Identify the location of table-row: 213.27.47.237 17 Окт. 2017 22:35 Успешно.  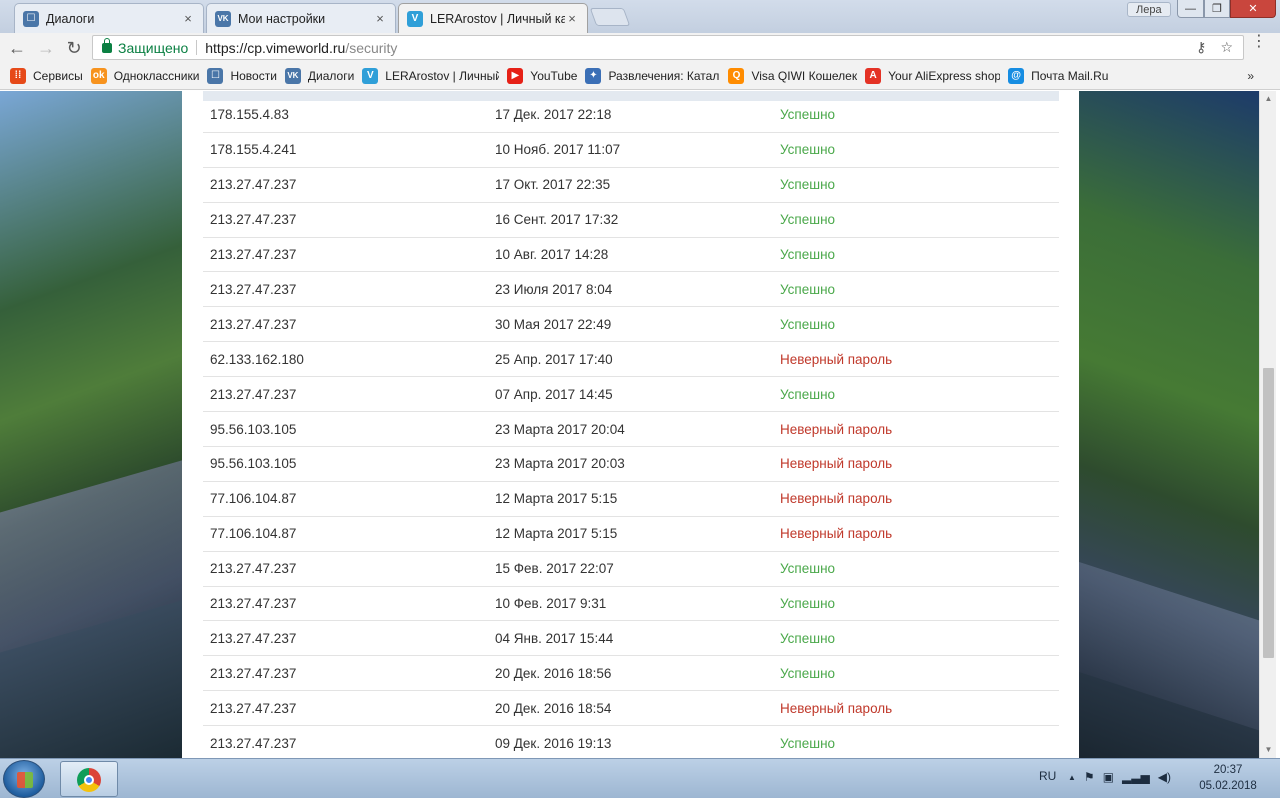
(631, 185).